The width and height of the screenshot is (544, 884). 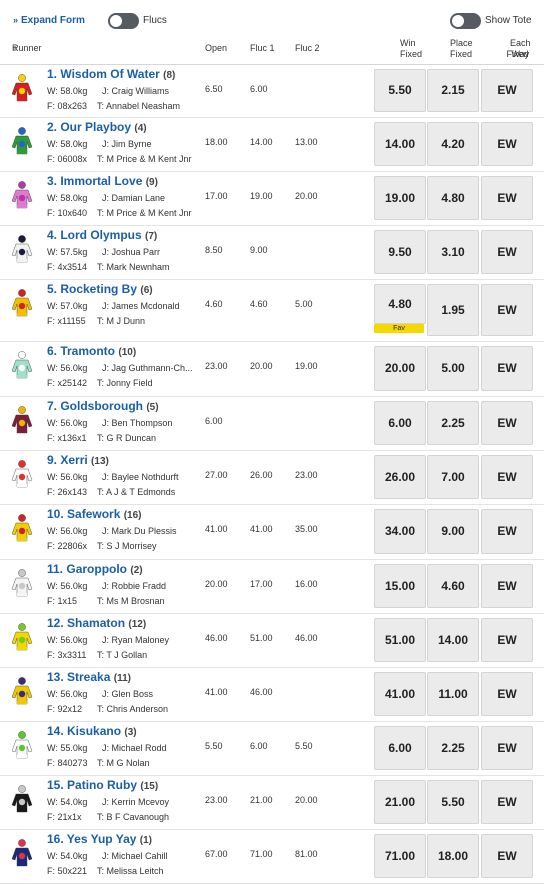 I want to click on form-text: F: 3x3311, so click(x=67, y=655).